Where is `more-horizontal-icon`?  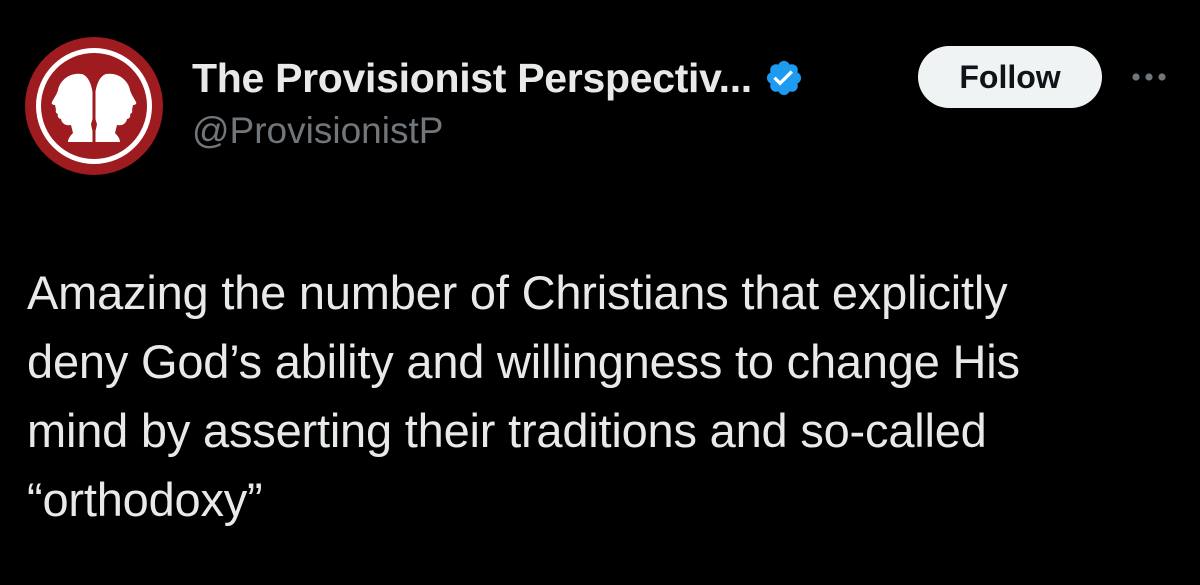
more-horizontal-icon is located at coordinates (1149, 77).